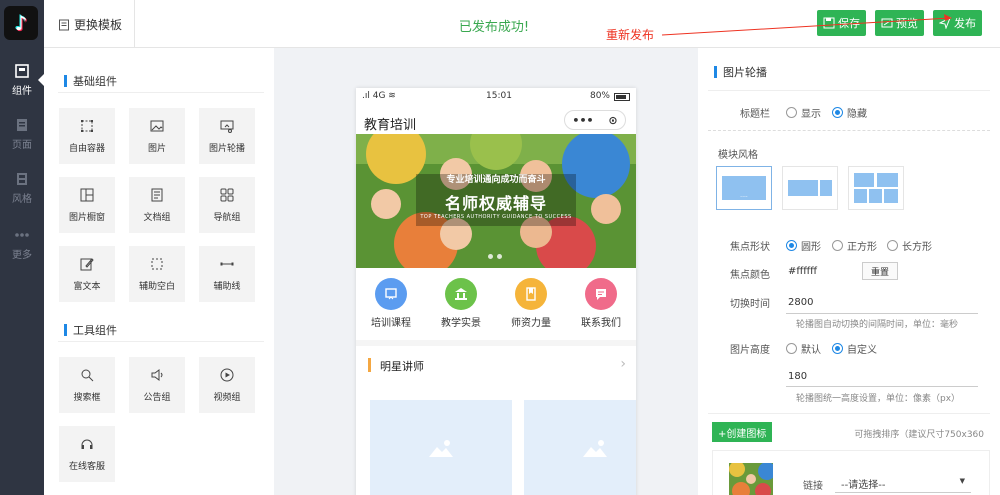 The height and width of the screenshot is (495, 1000). What do you see at coordinates (87, 385) in the screenshot?
I see `component-search: 搜索框` at bounding box center [87, 385].